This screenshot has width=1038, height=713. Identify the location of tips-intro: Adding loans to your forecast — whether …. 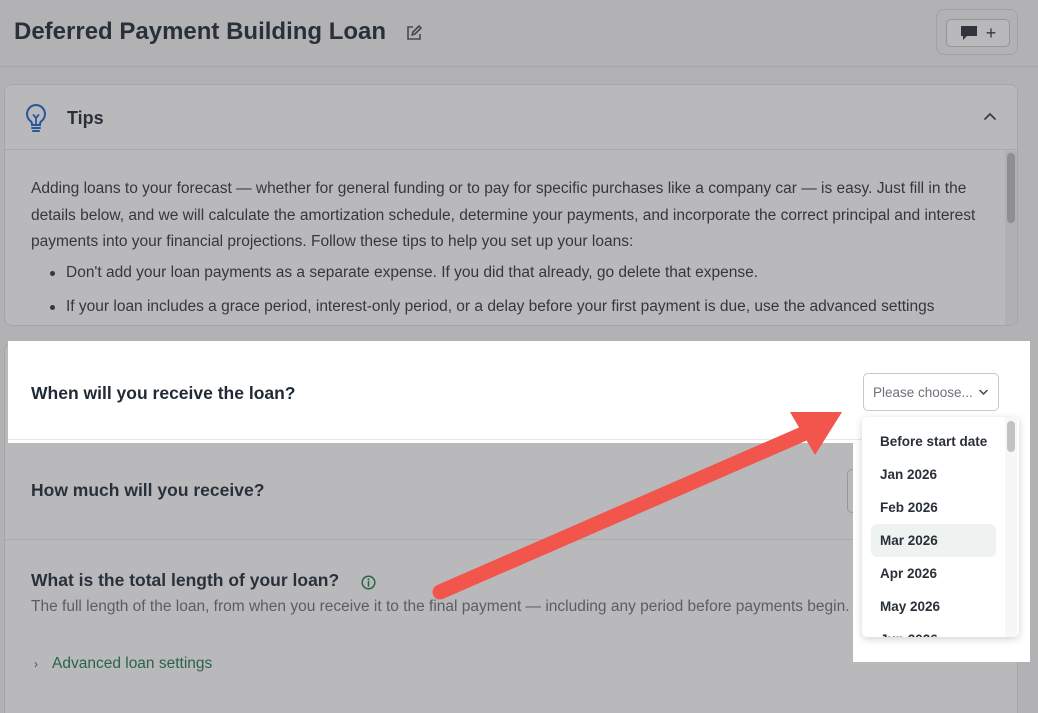
(503, 215).